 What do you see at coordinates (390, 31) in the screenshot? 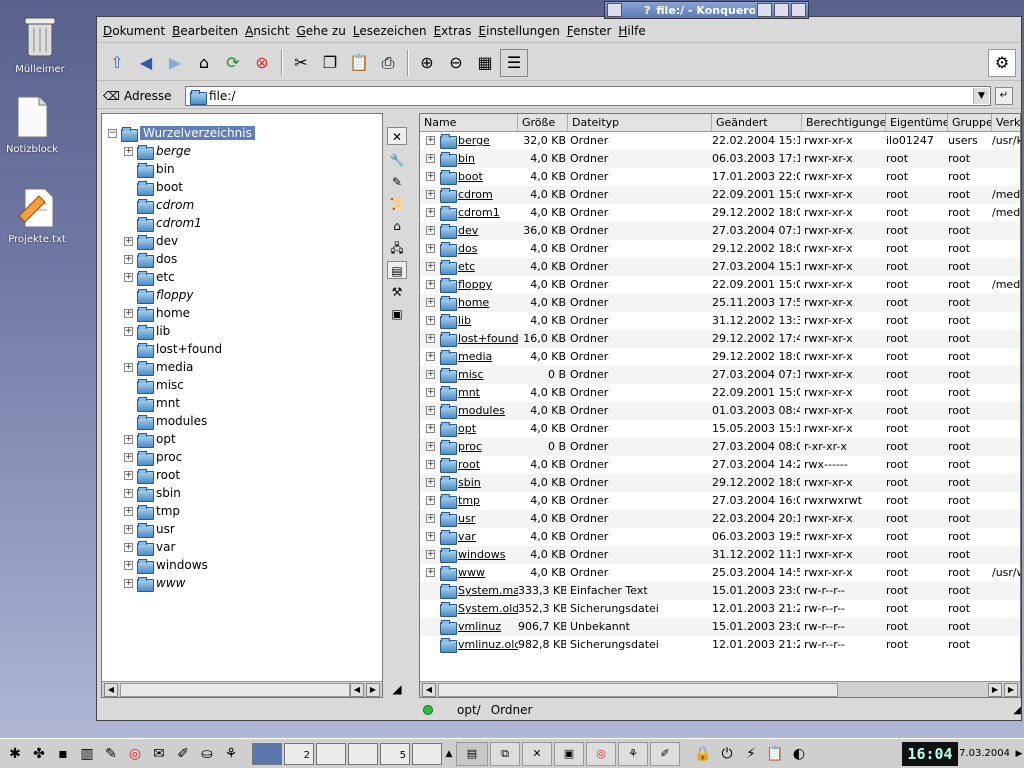
I see `menu-lesezeichen: Lesezeichen` at bounding box center [390, 31].